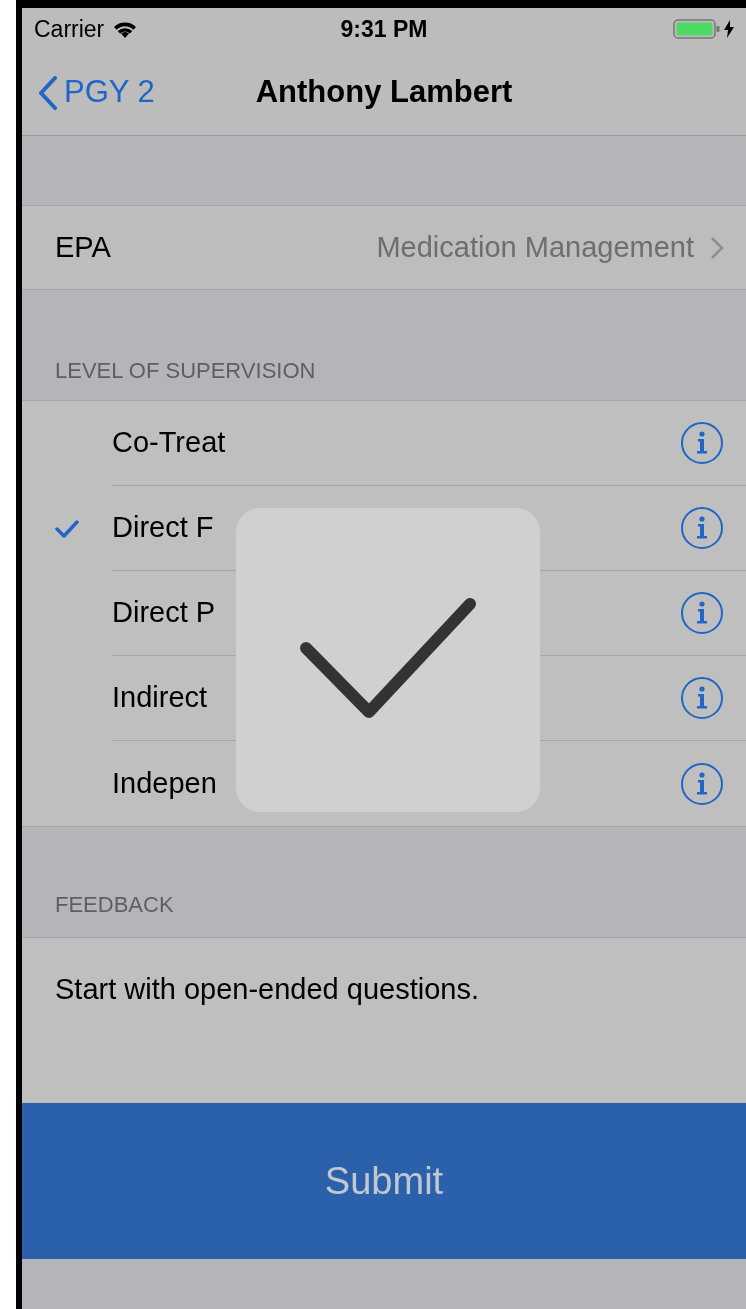 The height and width of the screenshot is (1309, 746). Describe the element at coordinates (114, 904) in the screenshot. I see `section-header: FEEDBACK` at that location.